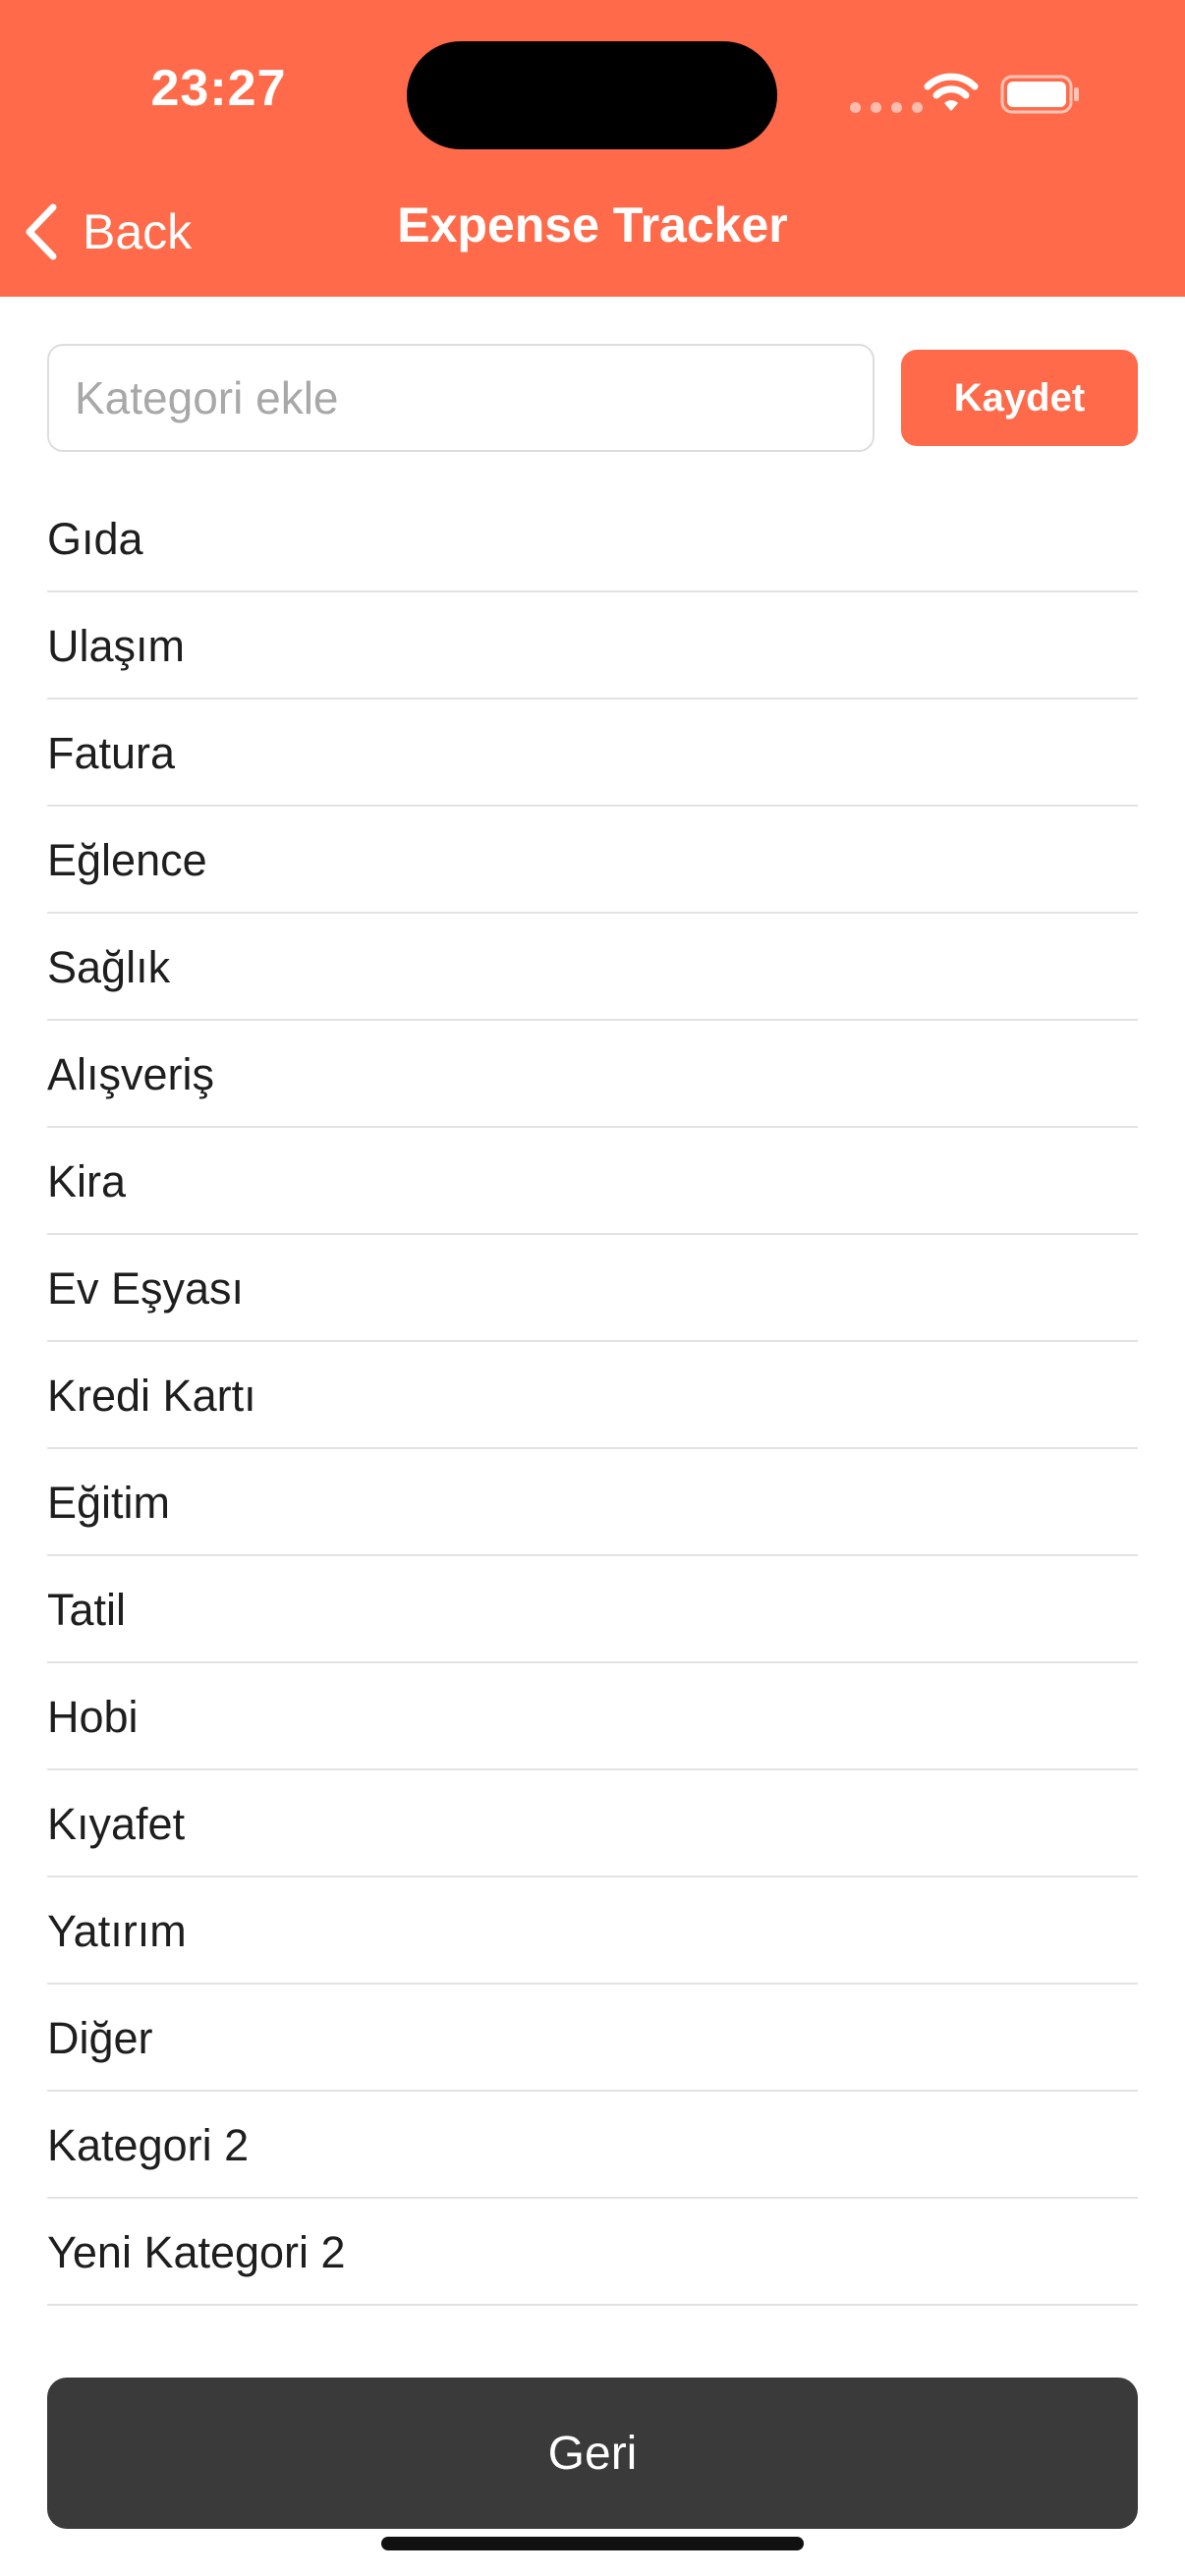 This screenshot has height=2576, width=1185. Describe the element at coordinates (138, 231) in the screenshot. I see `back-button-label: Back` at that location.